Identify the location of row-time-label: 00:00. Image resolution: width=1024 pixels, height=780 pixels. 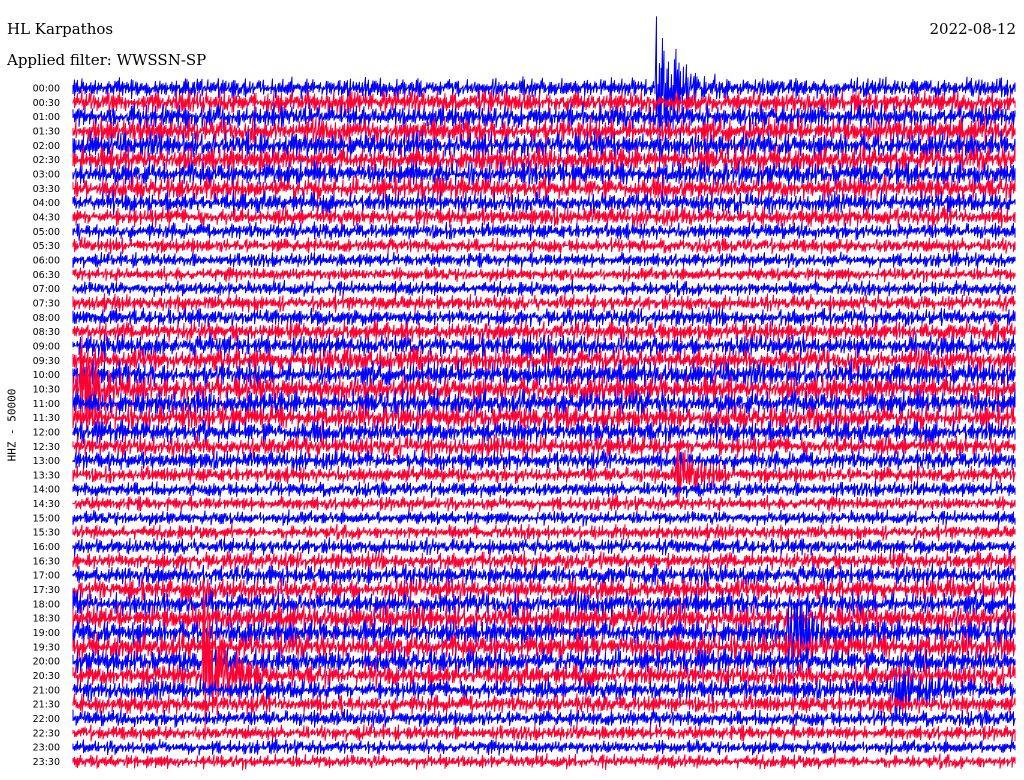
(46, 89).